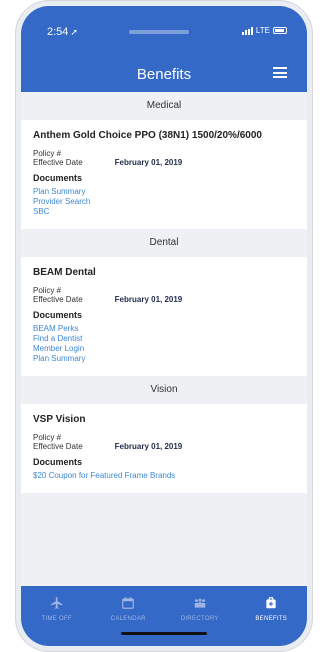  I want to click on status-bar: 2:54 ➚ LTE, so click(164, 28).